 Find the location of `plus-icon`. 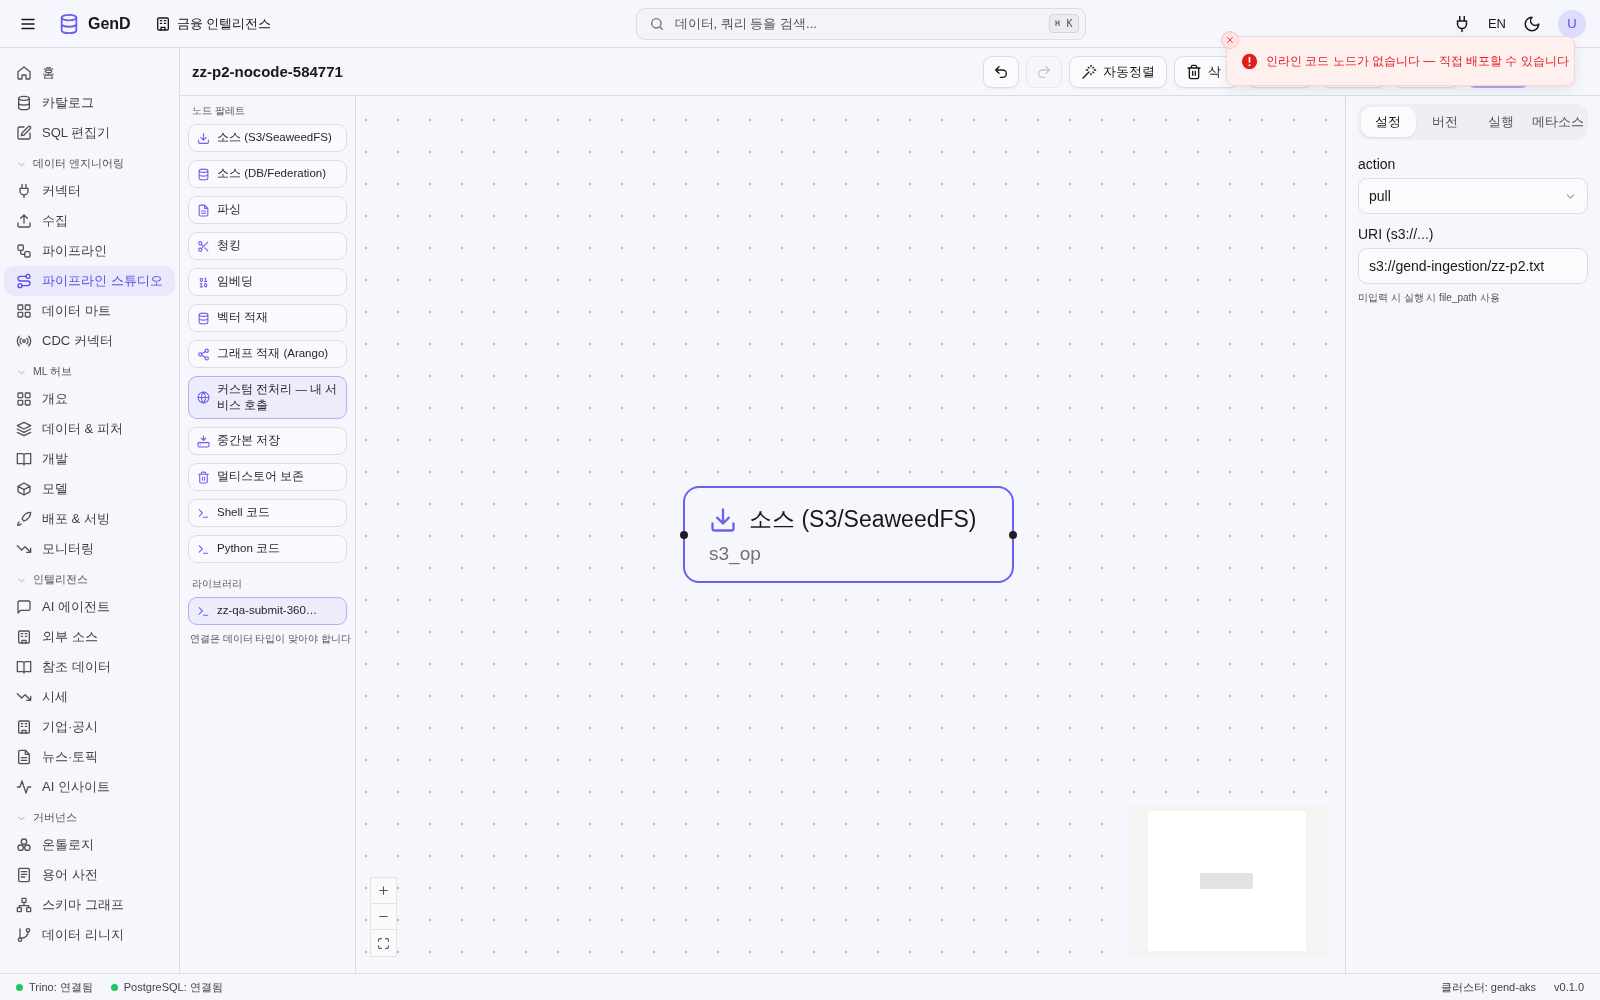

plus-icon is located at coordinates (383, 890).